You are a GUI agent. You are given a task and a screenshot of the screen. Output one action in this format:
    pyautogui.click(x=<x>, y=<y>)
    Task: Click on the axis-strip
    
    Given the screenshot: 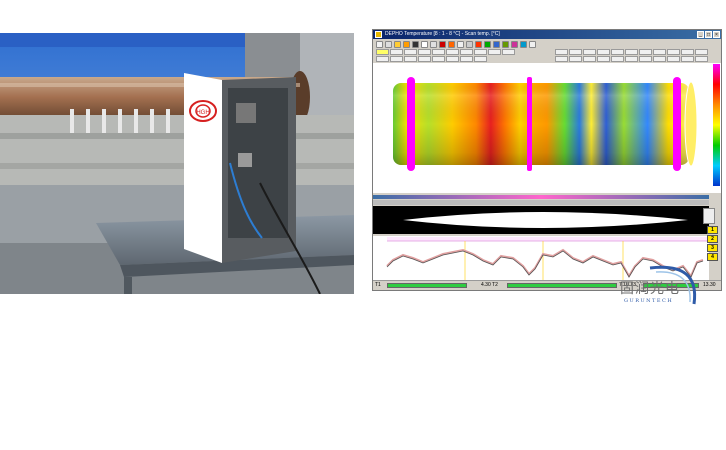 What is the action you would take?
    pyautogui.click(x=541, y=202)
    